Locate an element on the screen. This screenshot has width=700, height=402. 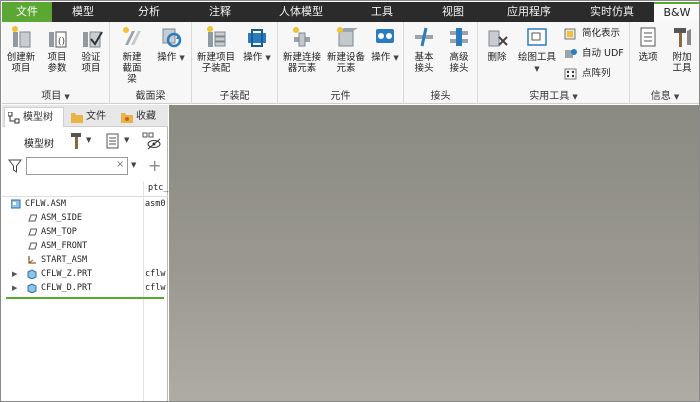
simplified-rep-button: 简化表示 is located at coordinates (592, 34).